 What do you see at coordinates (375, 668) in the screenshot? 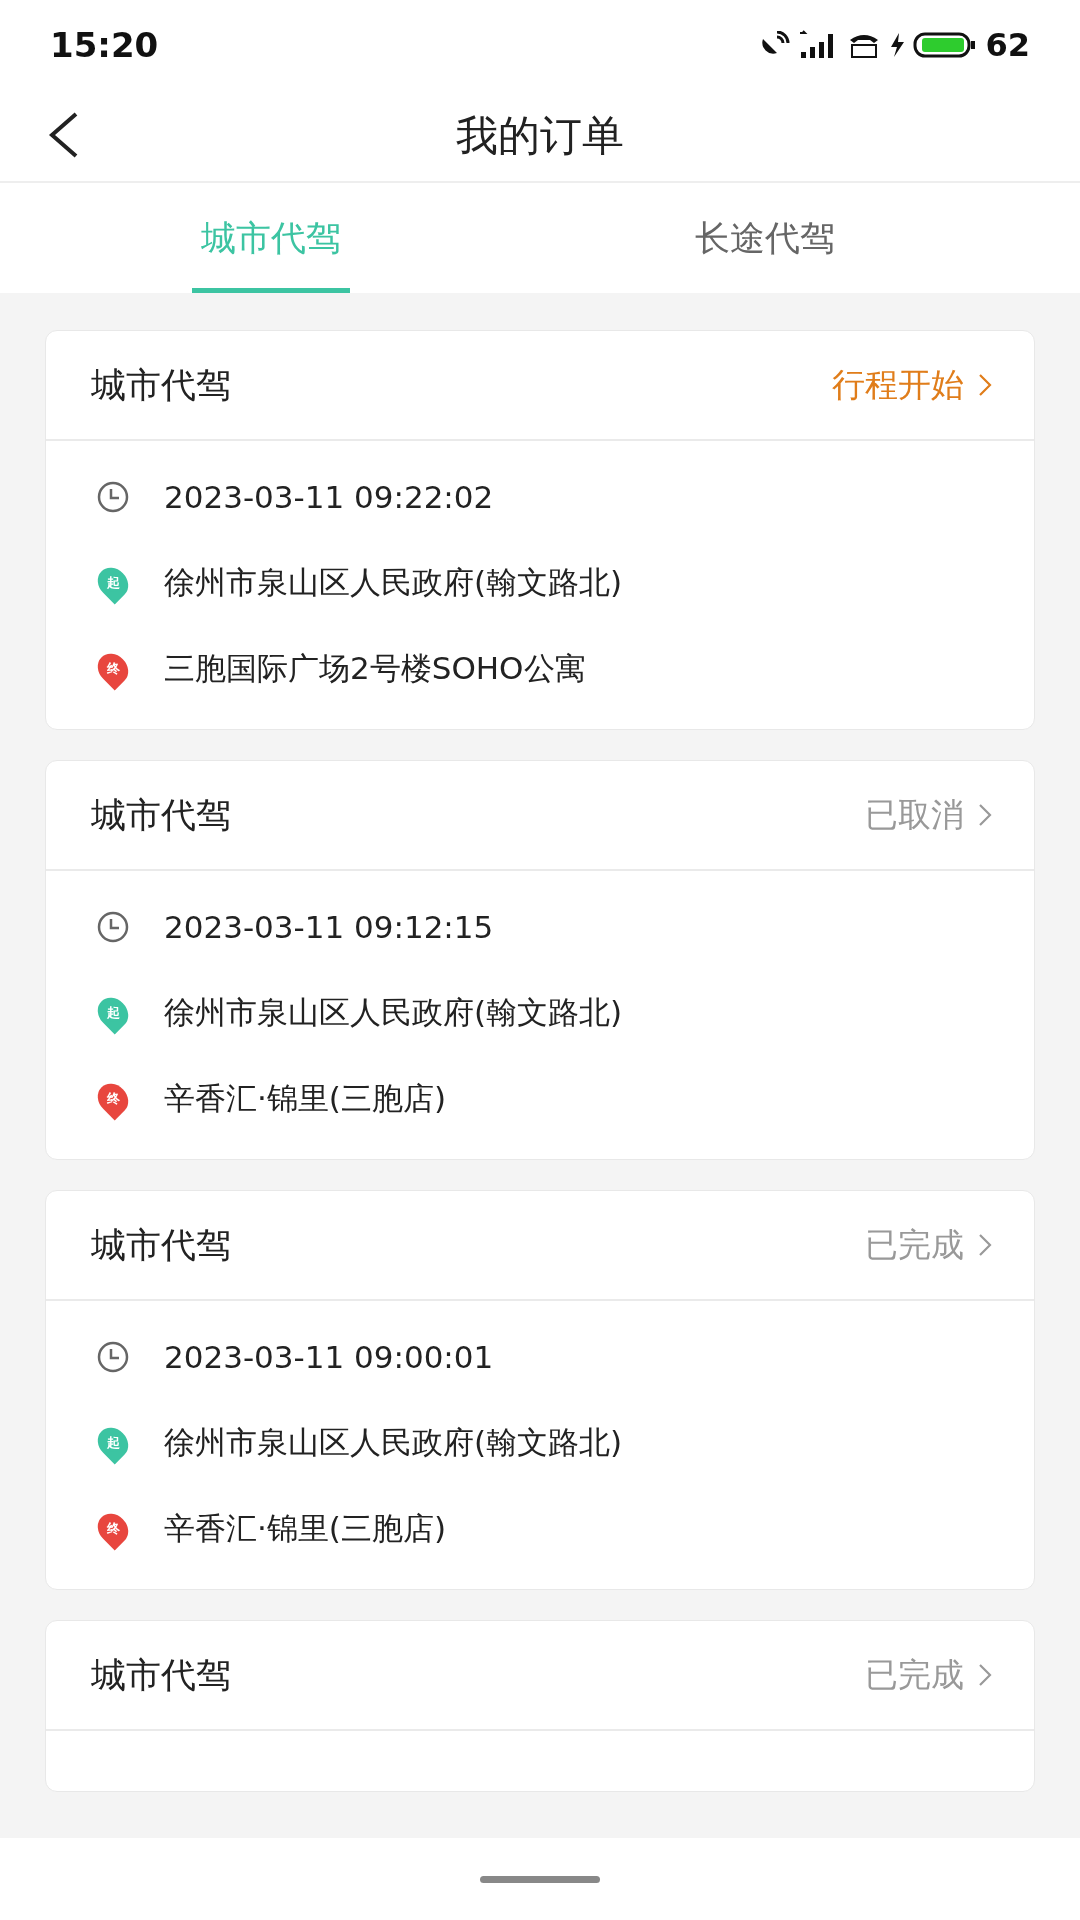
I see `end-address: 三胞国际广场2号楼SOHO公寓` at bounding box center [375, 668].